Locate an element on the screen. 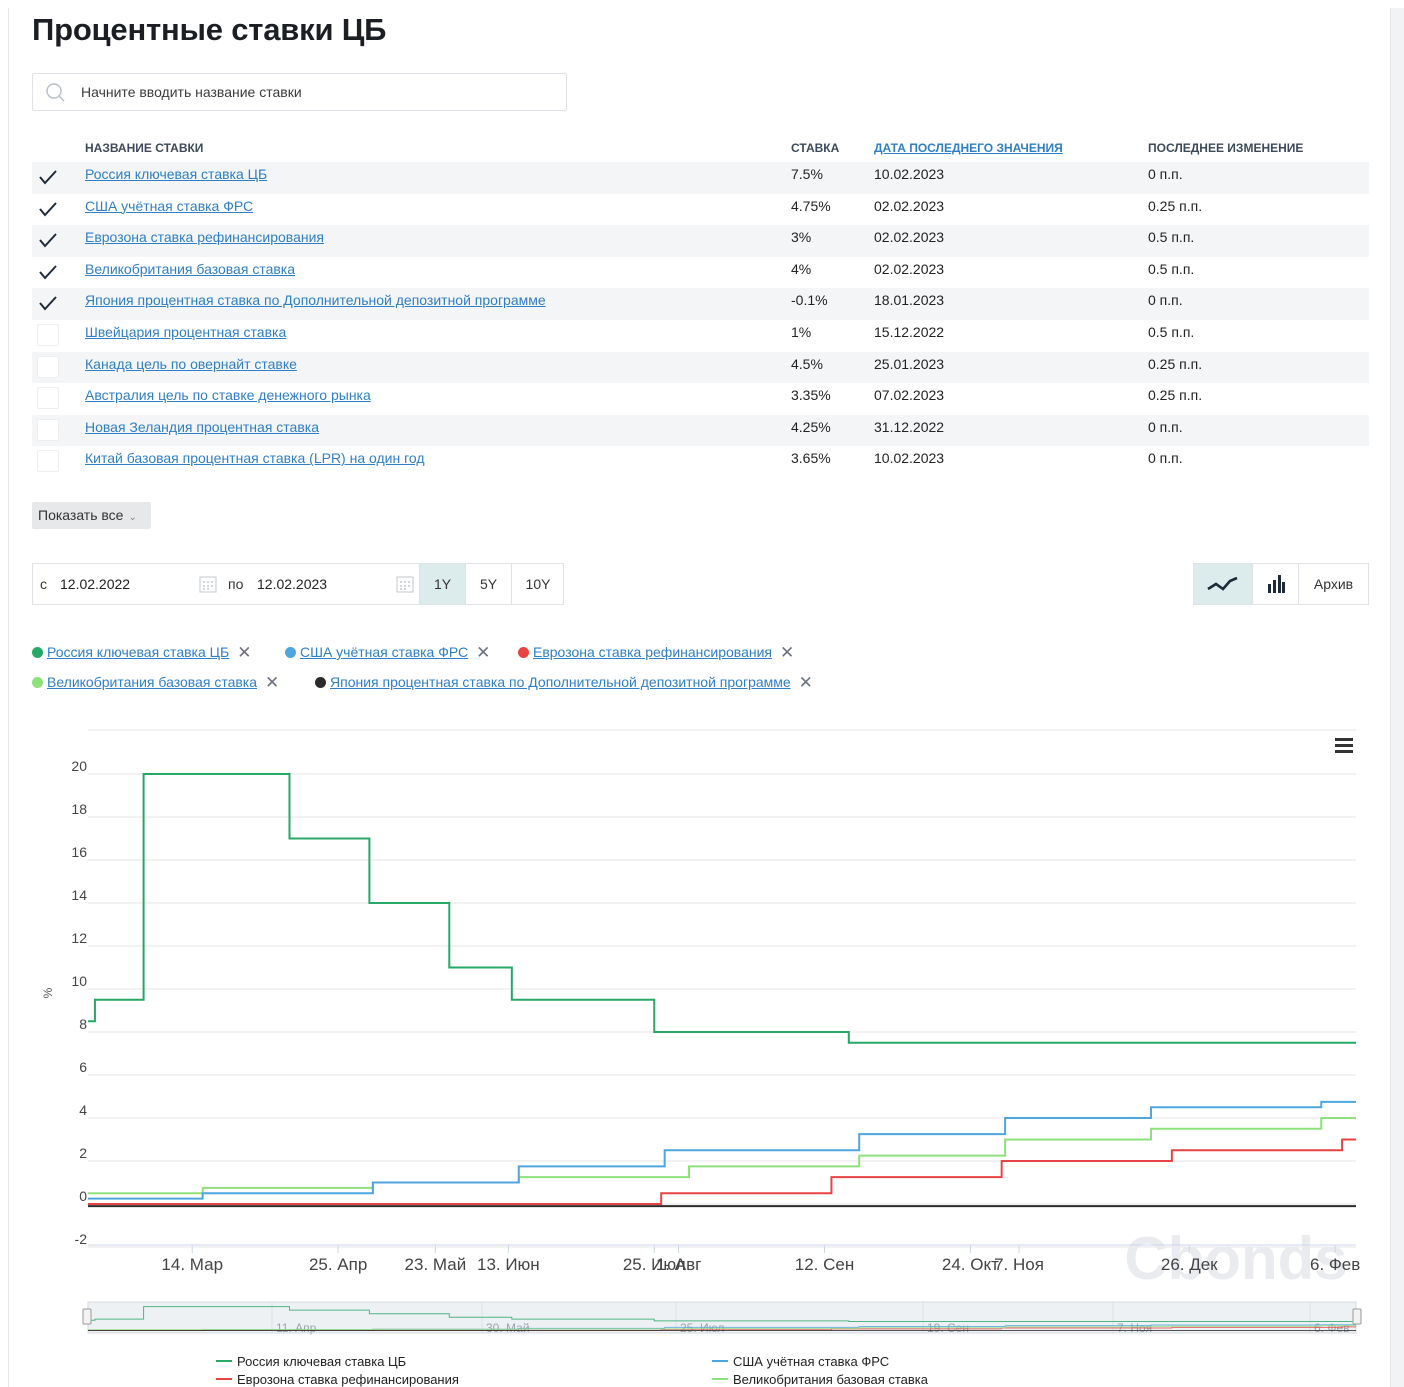 The width and height of the screenshot is (1404, 1387). y-tick-label: 12 is located at coordinates (79, 938).